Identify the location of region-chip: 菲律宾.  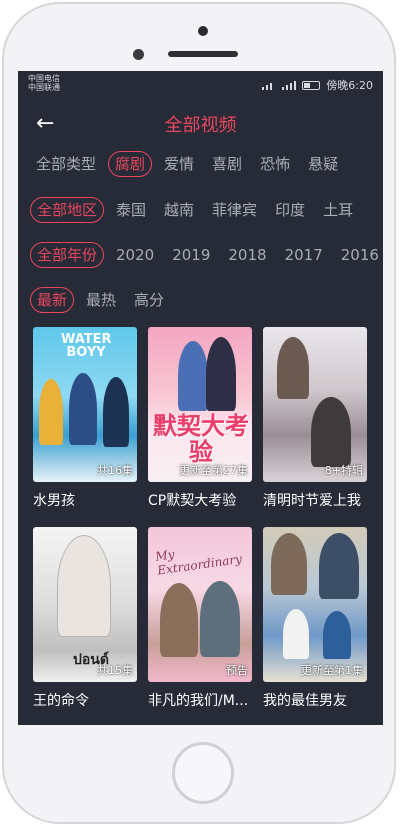
(234, 210).